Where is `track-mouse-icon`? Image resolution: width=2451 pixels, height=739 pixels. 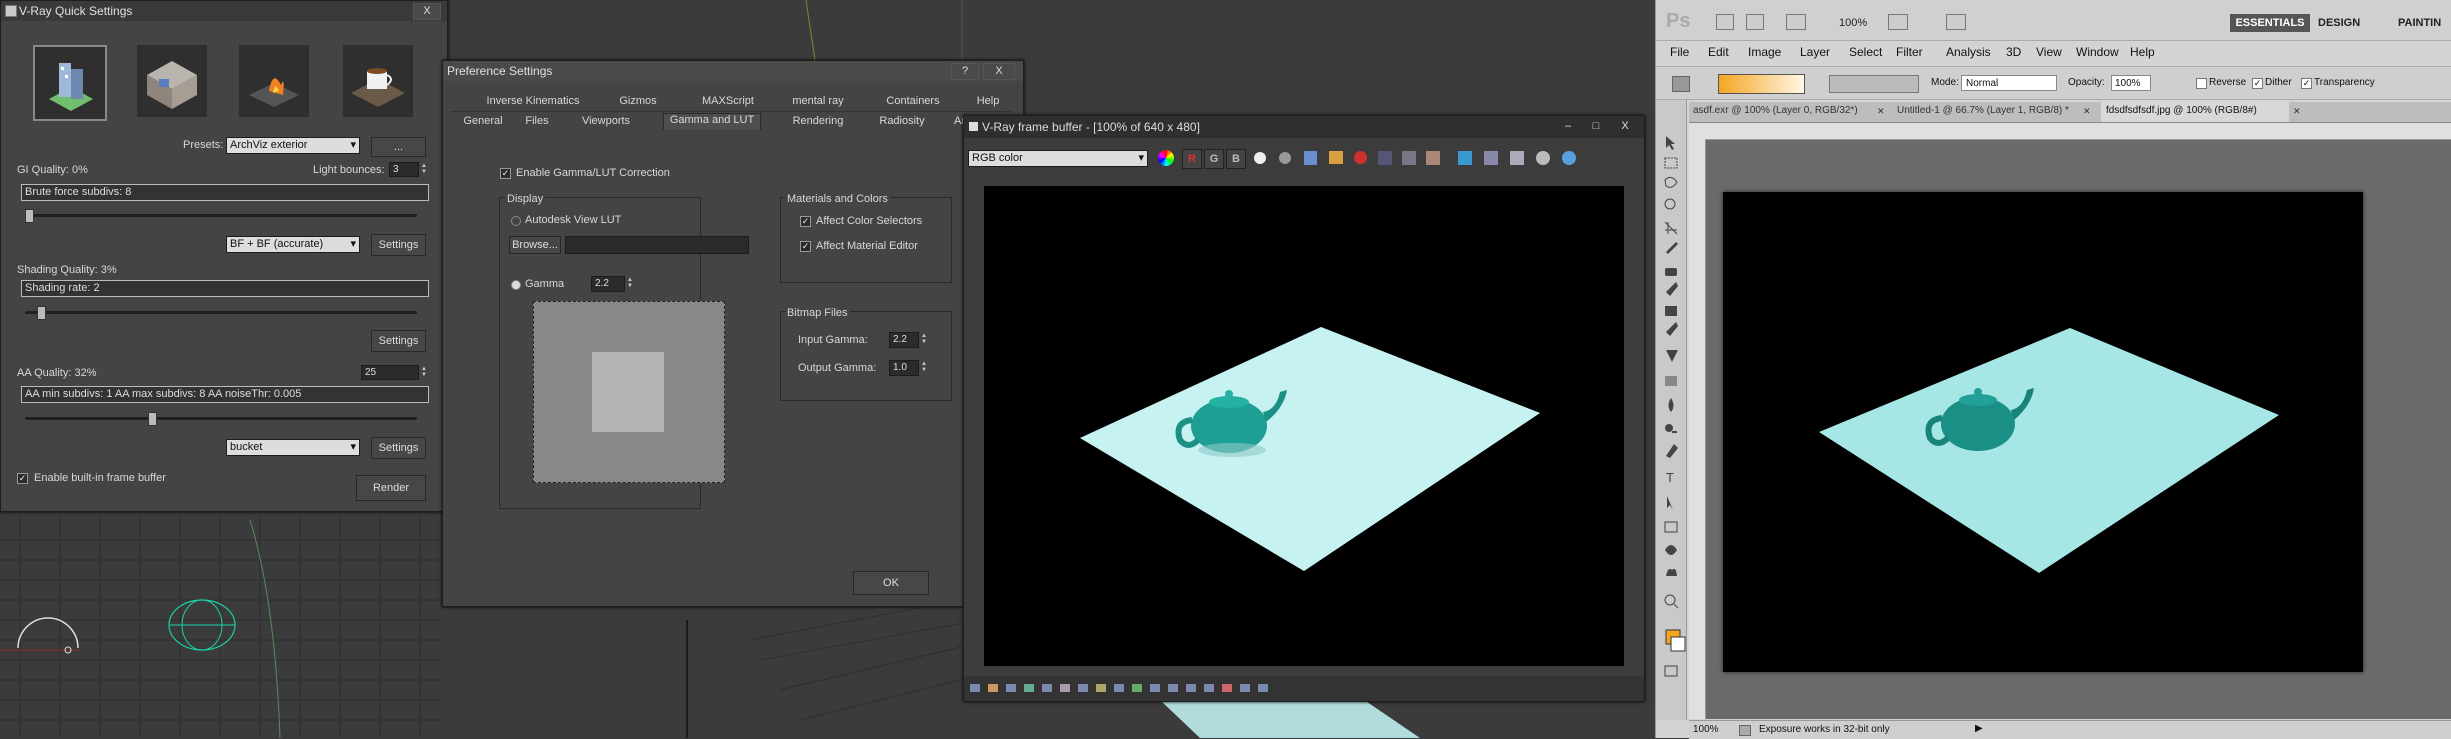
track-mouse-icon is located at coordinates (1409, 158).